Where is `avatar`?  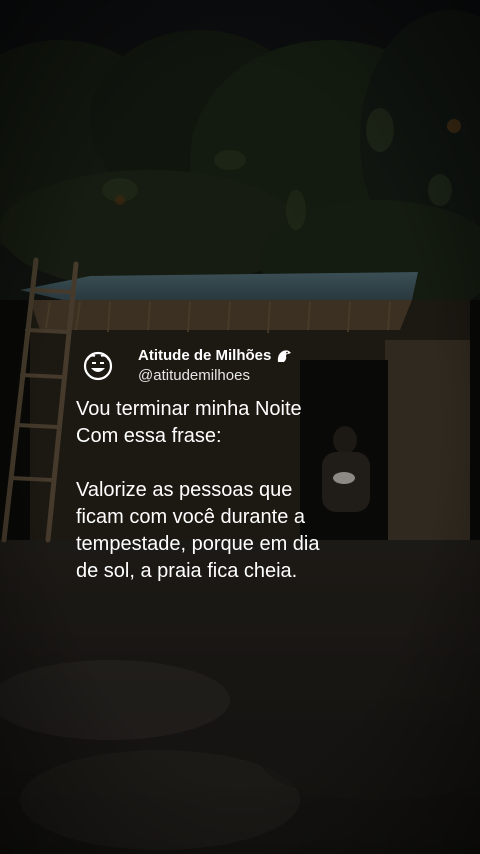 avatar is located at coordinates (98, 366).